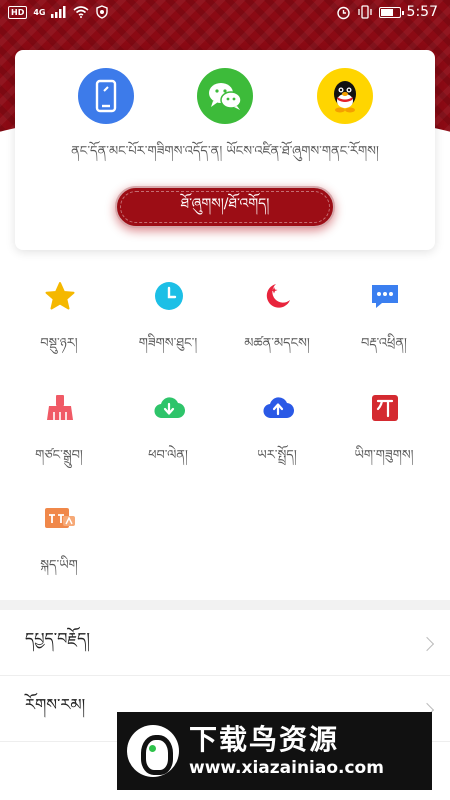  Describe the element at coordinates (286, 768) in the screenshot. I see `watermark-url: www.xiazainiao.com` at that location.